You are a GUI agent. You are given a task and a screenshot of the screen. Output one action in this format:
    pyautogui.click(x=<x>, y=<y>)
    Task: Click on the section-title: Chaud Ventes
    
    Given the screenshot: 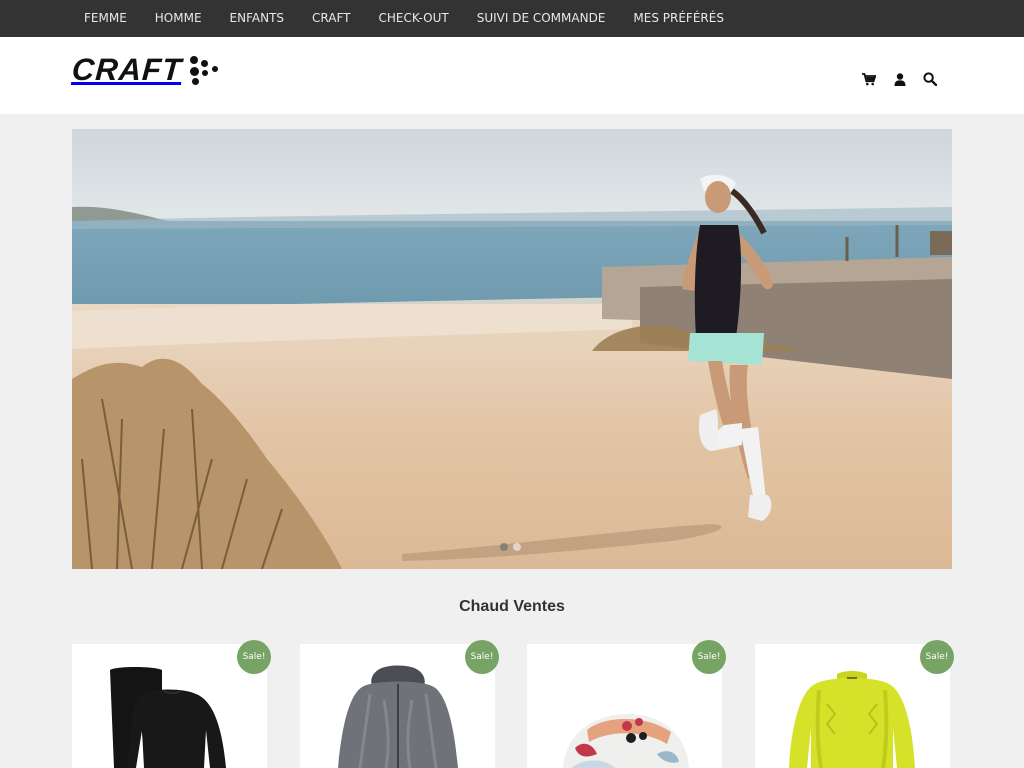 What is the action you would take?
    pyautogui.click(x=512, y=606)
    